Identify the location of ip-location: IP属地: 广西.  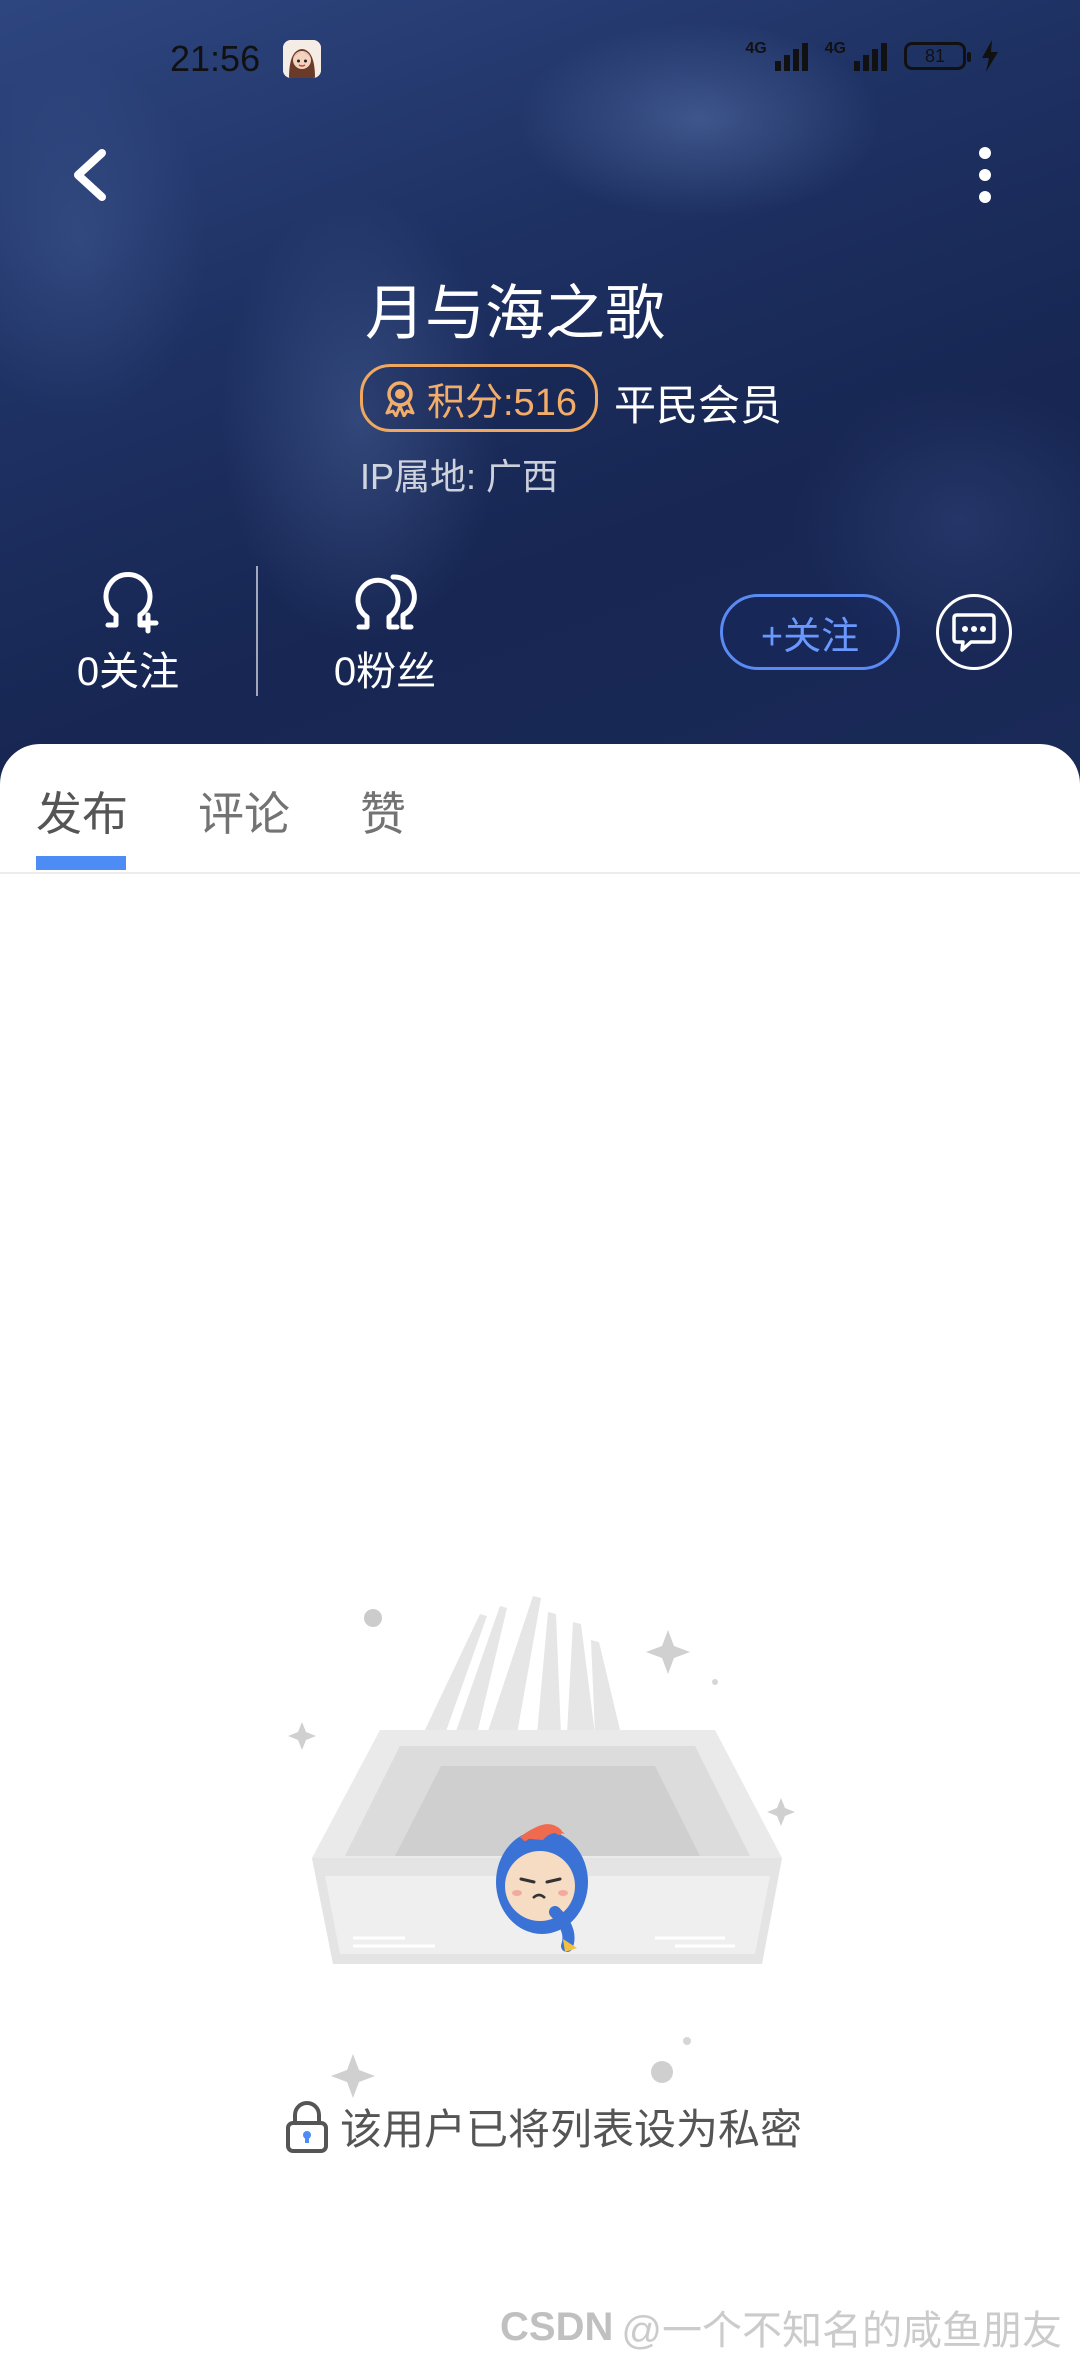
(459, 476).